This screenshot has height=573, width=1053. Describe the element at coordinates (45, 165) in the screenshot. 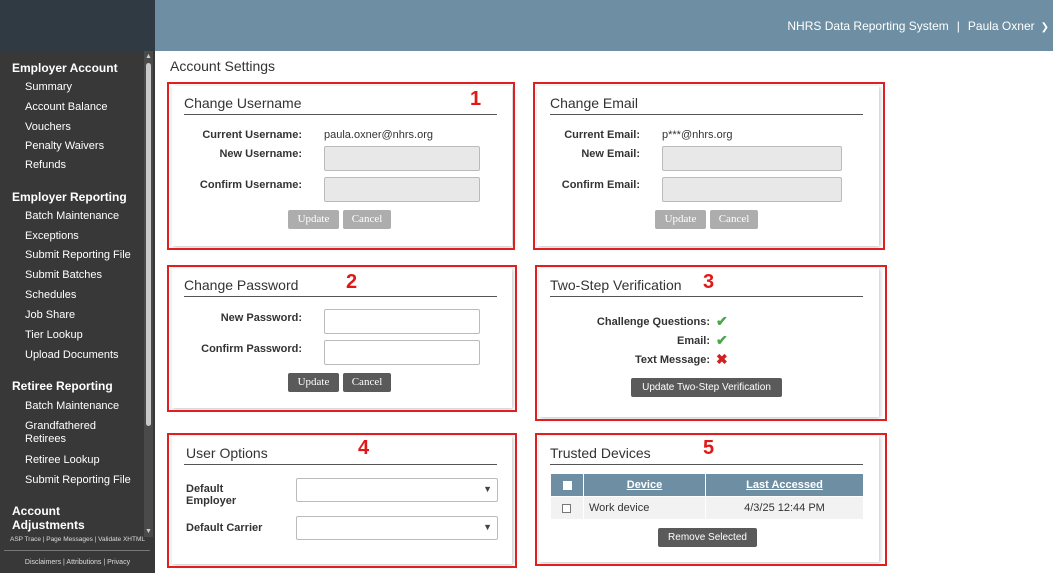

I see `nav-item-refunds: Refunds` at that location.